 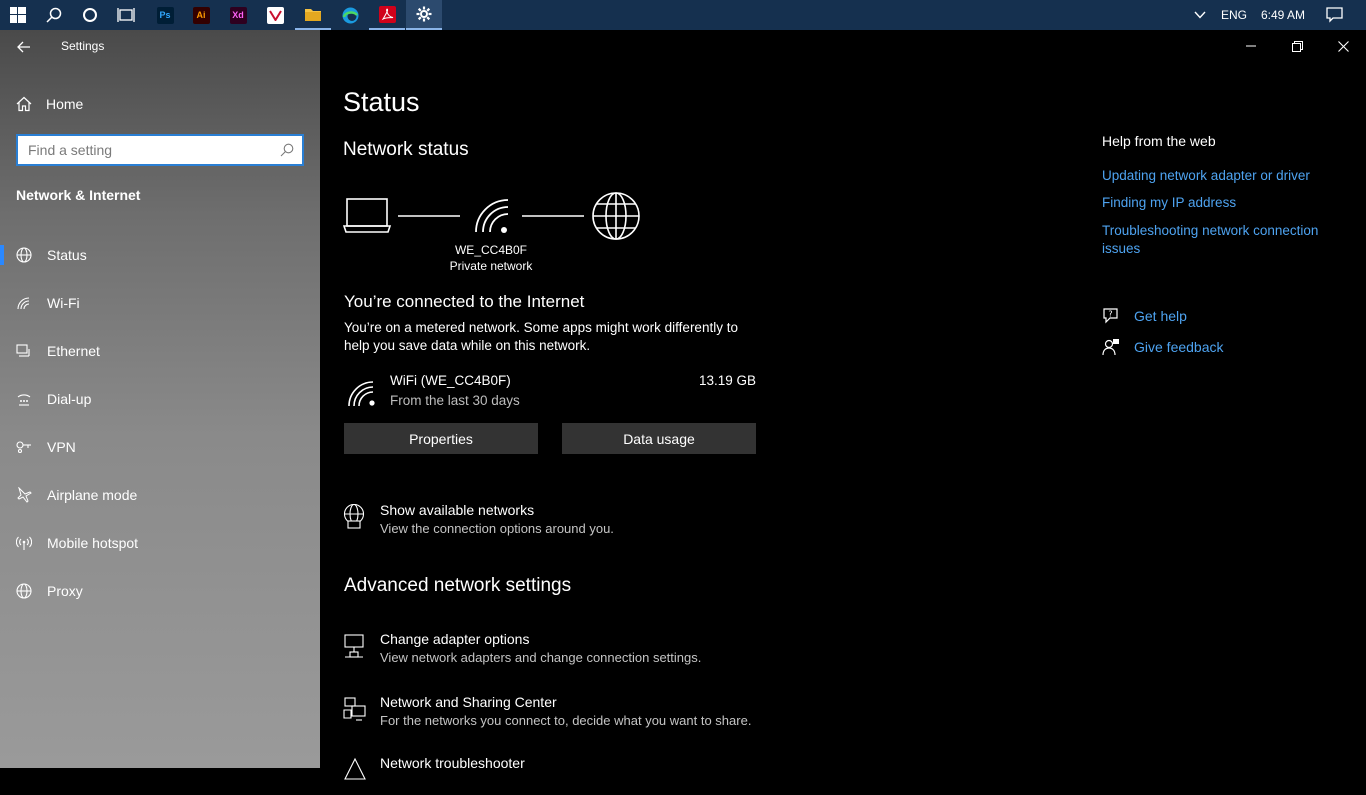 I want to click on sidebar-item-label: VPN, so click(x=61, y=447).